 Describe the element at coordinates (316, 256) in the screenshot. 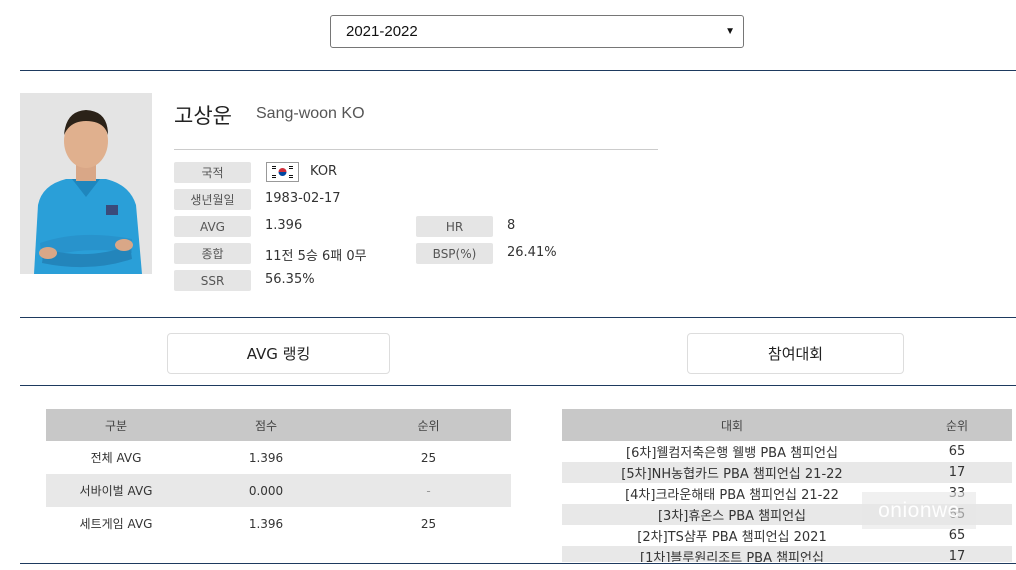

I see `total-value: 11전 5승 6패 0무` at that location.